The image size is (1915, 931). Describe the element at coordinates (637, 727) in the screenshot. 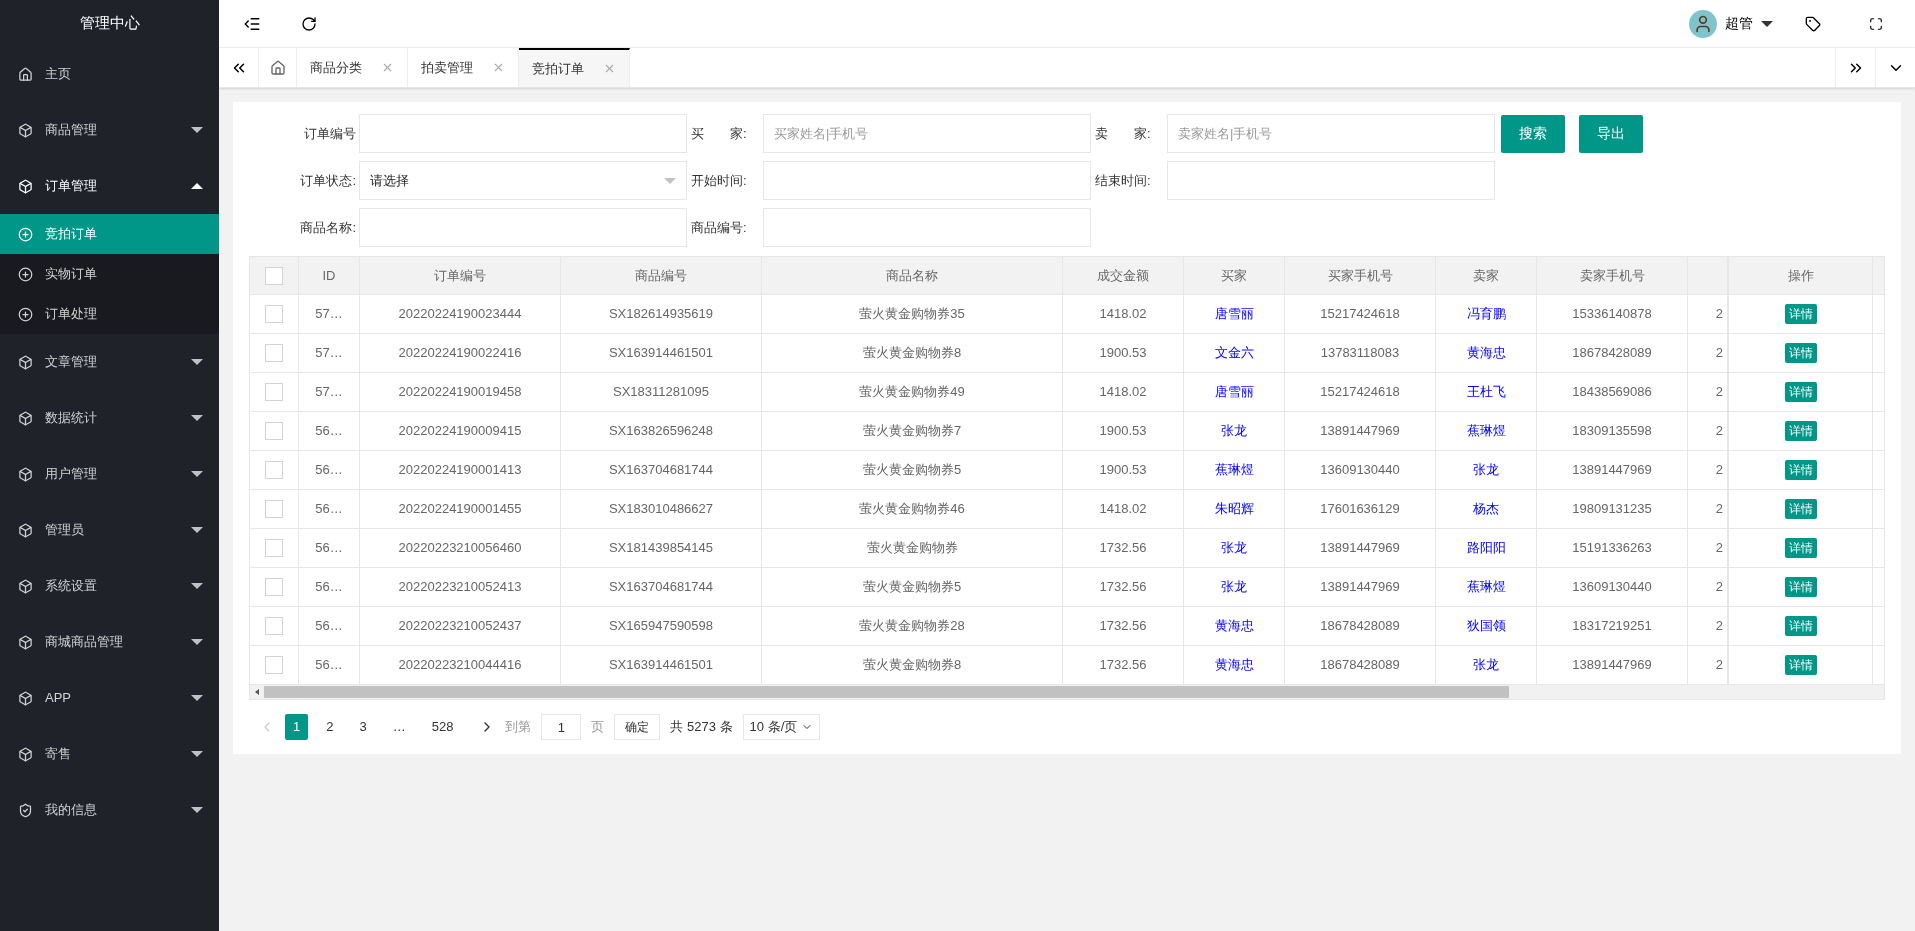

I see `confirm-button: 确定` at that location.